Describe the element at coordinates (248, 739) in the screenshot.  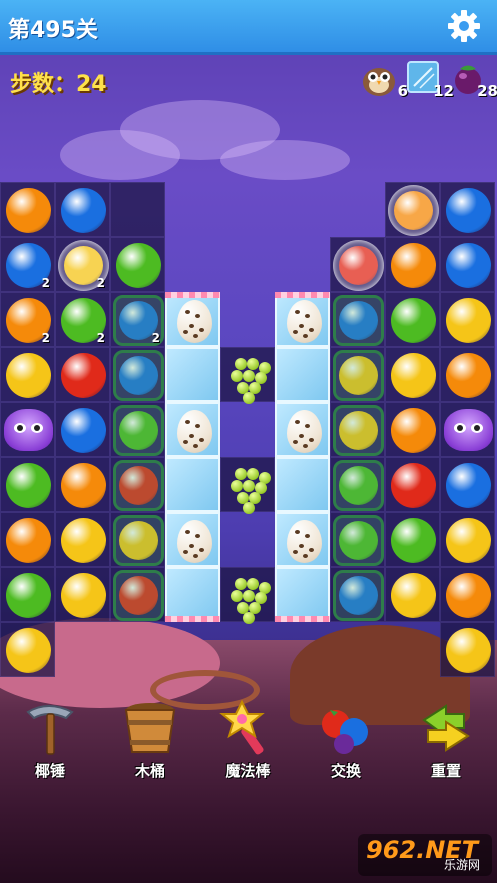
I see `tool-magic-wand: 魔法棒` at that location.